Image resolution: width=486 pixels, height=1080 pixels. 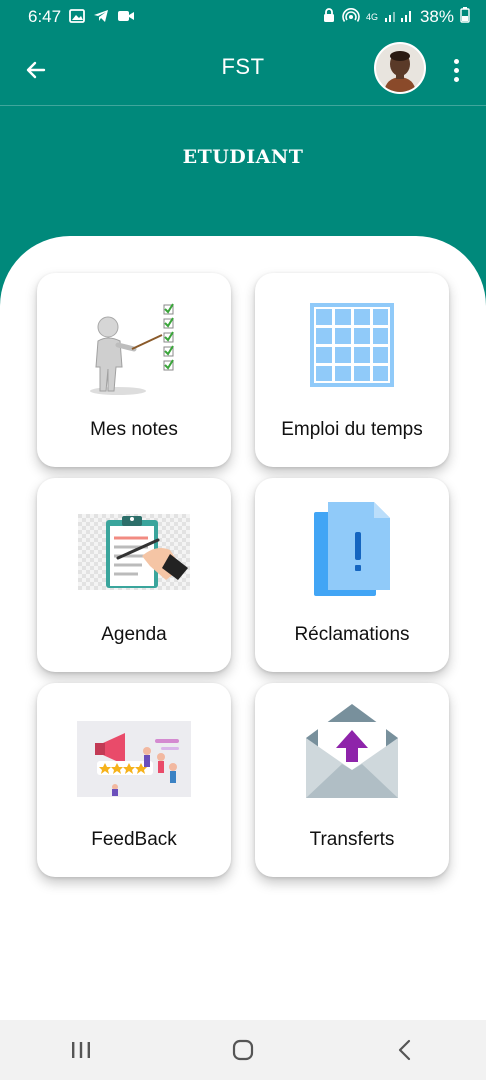 I want to click on recent-apps-button, so click(x=81, y=1050).